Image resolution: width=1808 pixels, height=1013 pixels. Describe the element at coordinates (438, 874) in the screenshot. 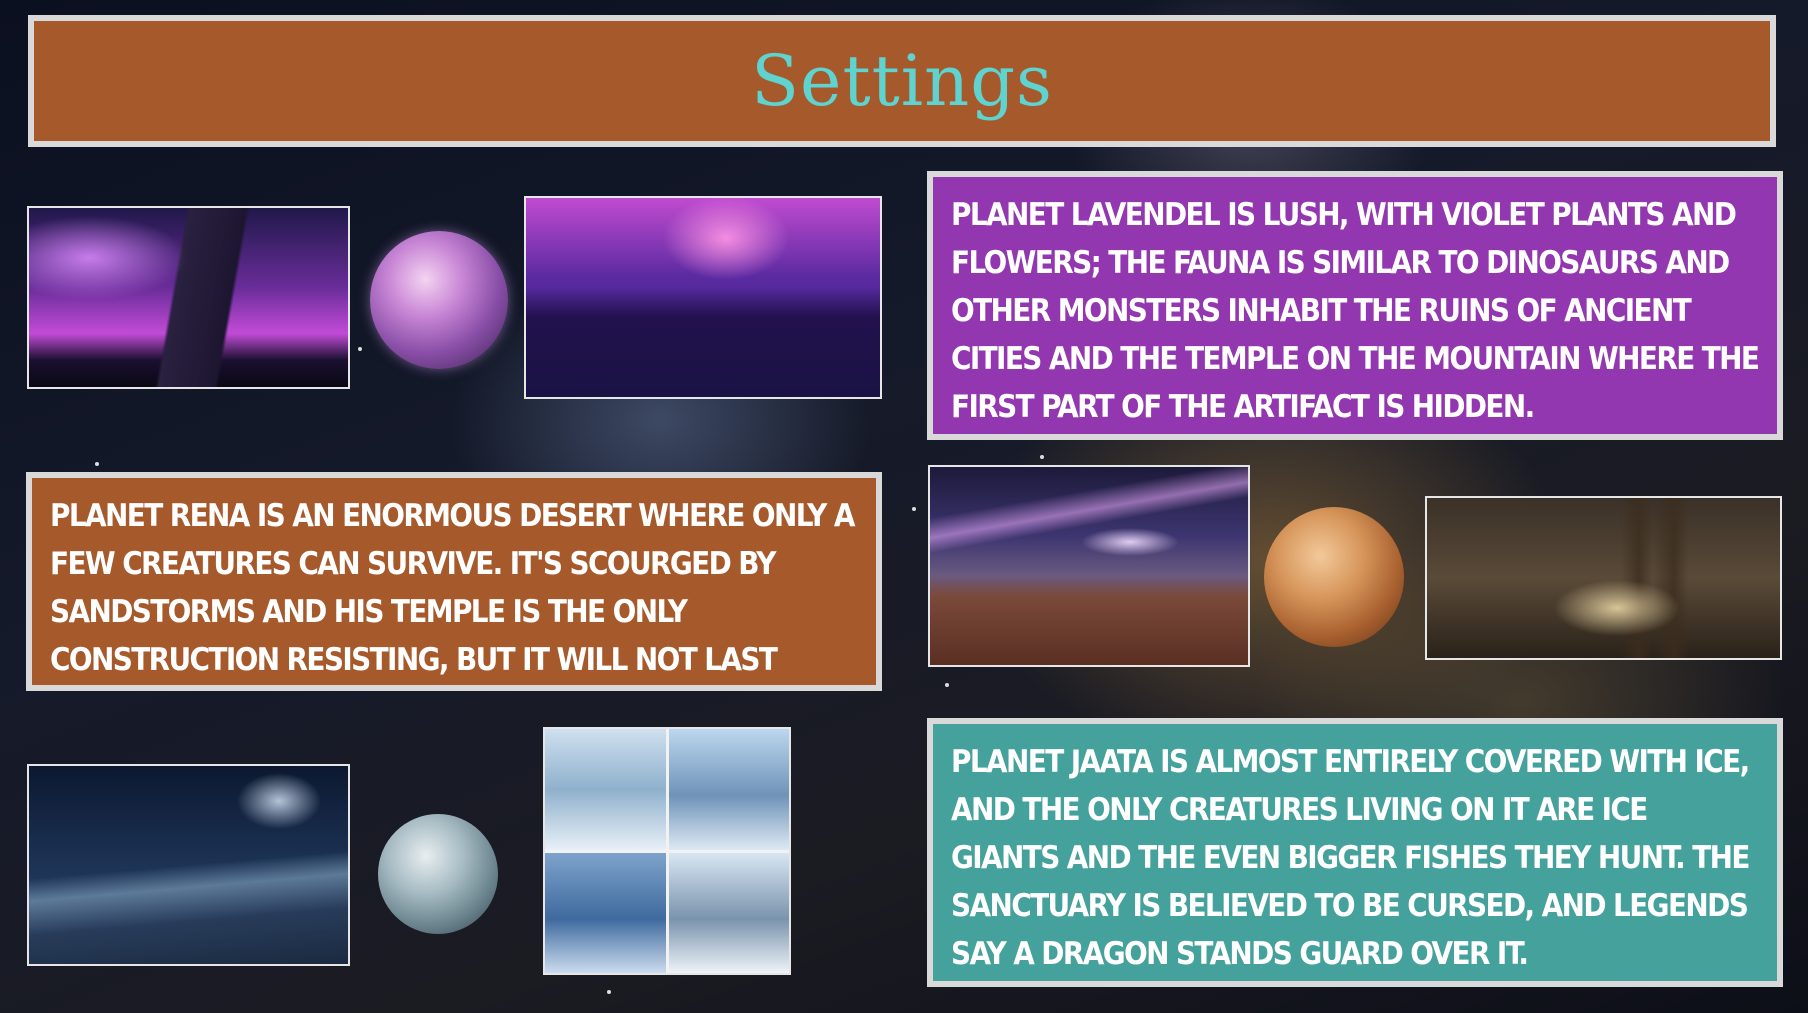

I see `jaata-planet-image` at that location.